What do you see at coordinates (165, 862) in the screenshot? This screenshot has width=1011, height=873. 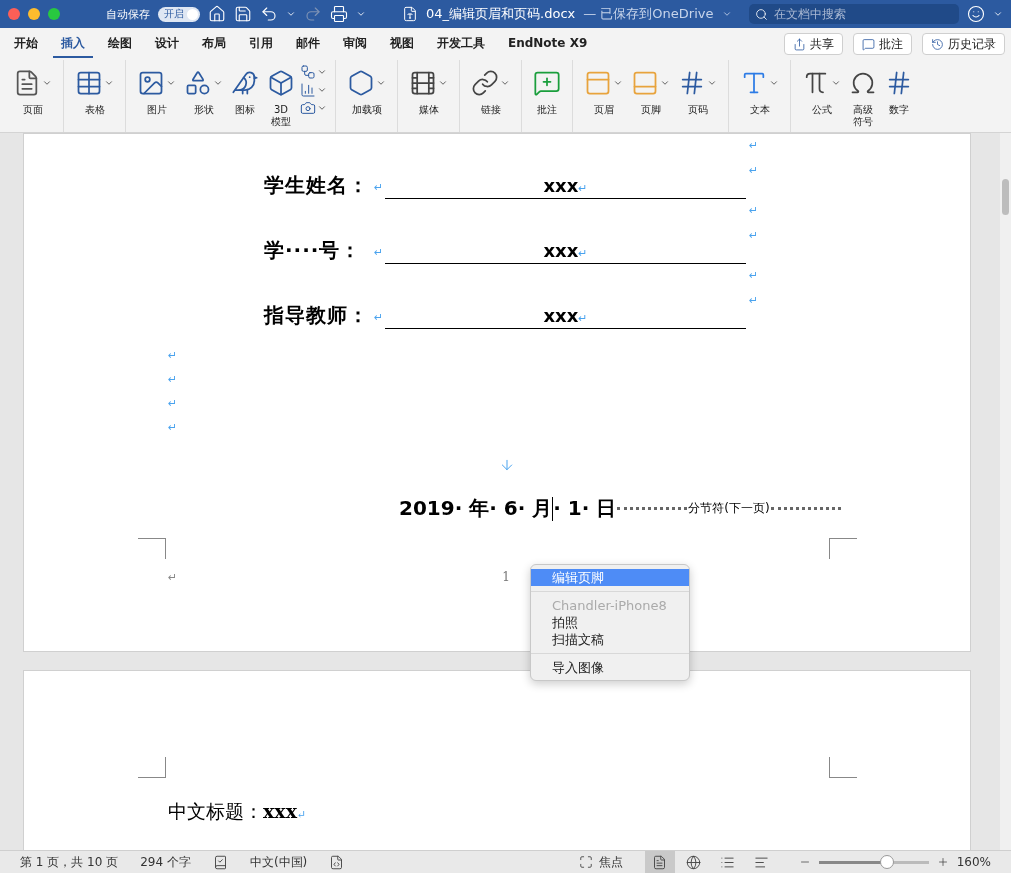 I see `word-count: 294 个字` at bounding box center [165, 862].